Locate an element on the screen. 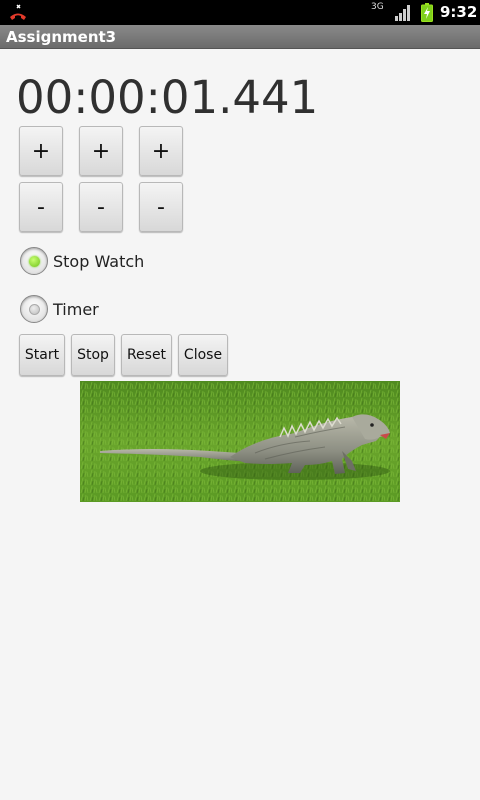  time-display: 00:00:01.441 is located at coordinates (167, 97).